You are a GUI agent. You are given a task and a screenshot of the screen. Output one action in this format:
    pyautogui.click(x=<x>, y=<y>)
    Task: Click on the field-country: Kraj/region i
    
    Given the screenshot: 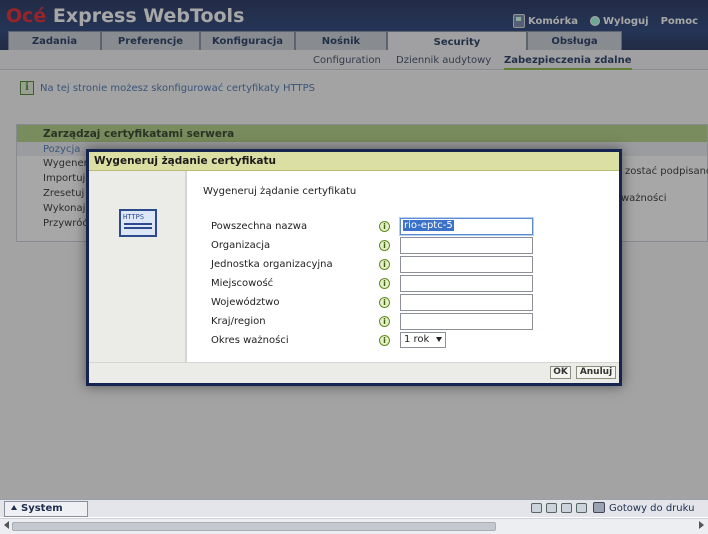 What is the action you would take?
    pyautogui.click(x=421, y=322)
    